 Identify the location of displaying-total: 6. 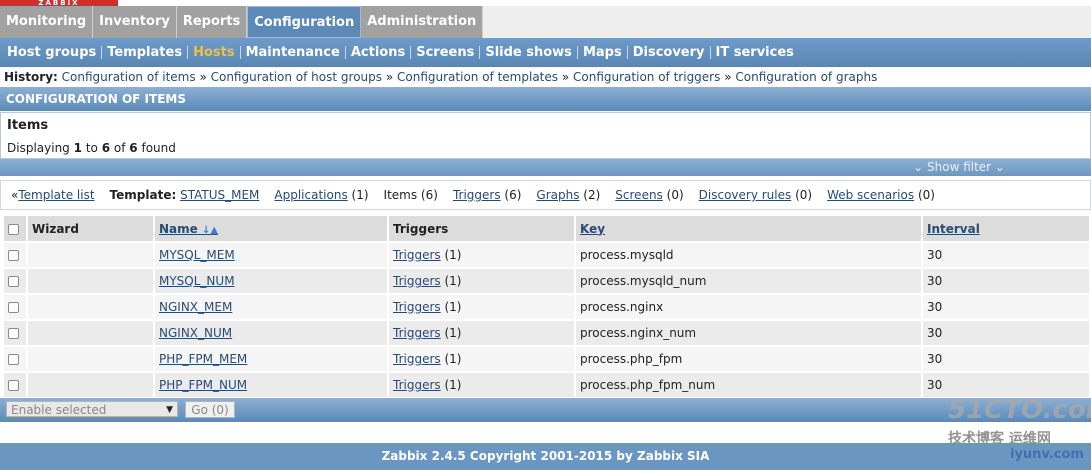
(133, 148).